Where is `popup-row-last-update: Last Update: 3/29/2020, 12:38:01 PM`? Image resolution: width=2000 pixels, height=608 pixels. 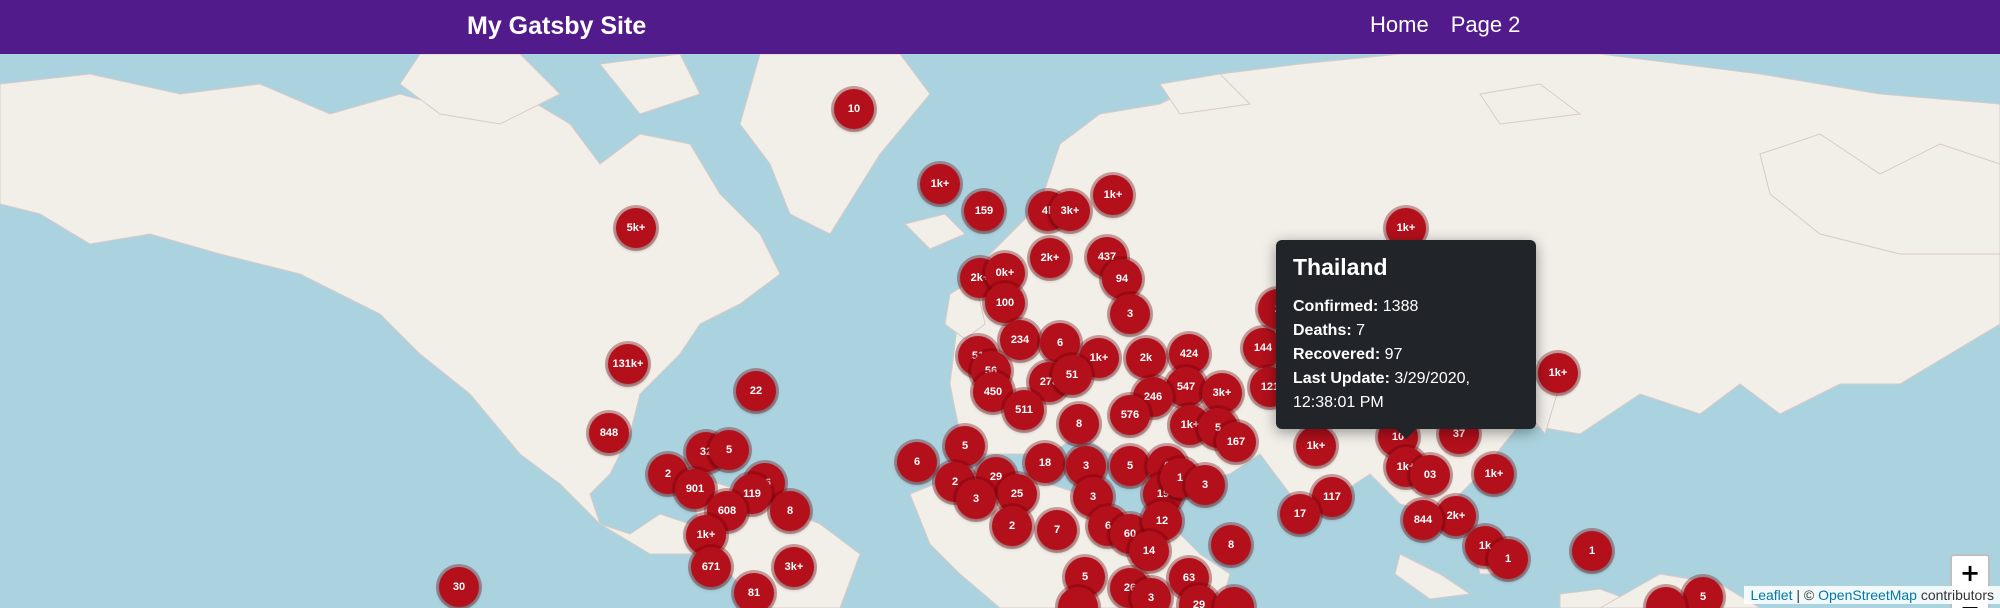 popup-row-last-update: Last Update: 3/29/2020, 12:38:01 PM is located at coordinates (1406, 391).